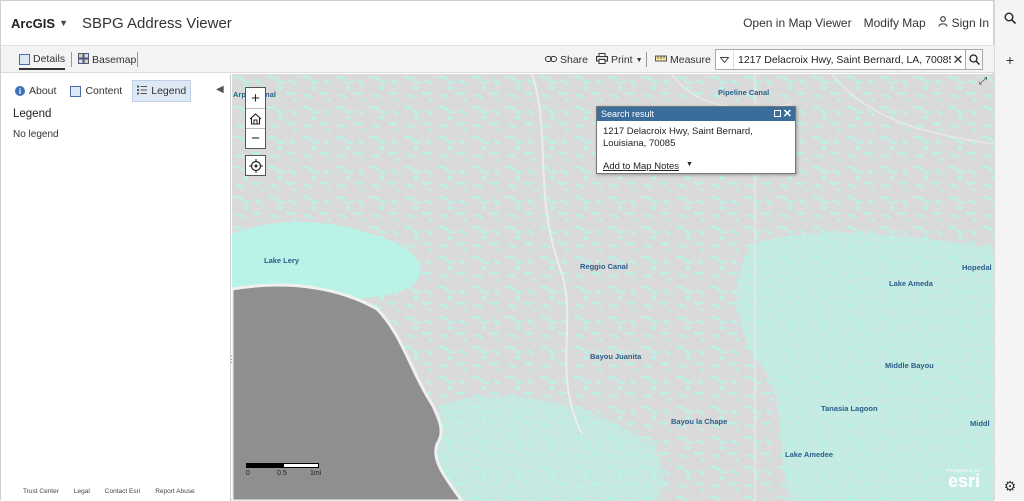 The width and height of the screenshot is (1024, 501). What do you see at coordinates (83, 60) in the screenshot?
I see `basemap-icon` at bounding box center [83, 60].